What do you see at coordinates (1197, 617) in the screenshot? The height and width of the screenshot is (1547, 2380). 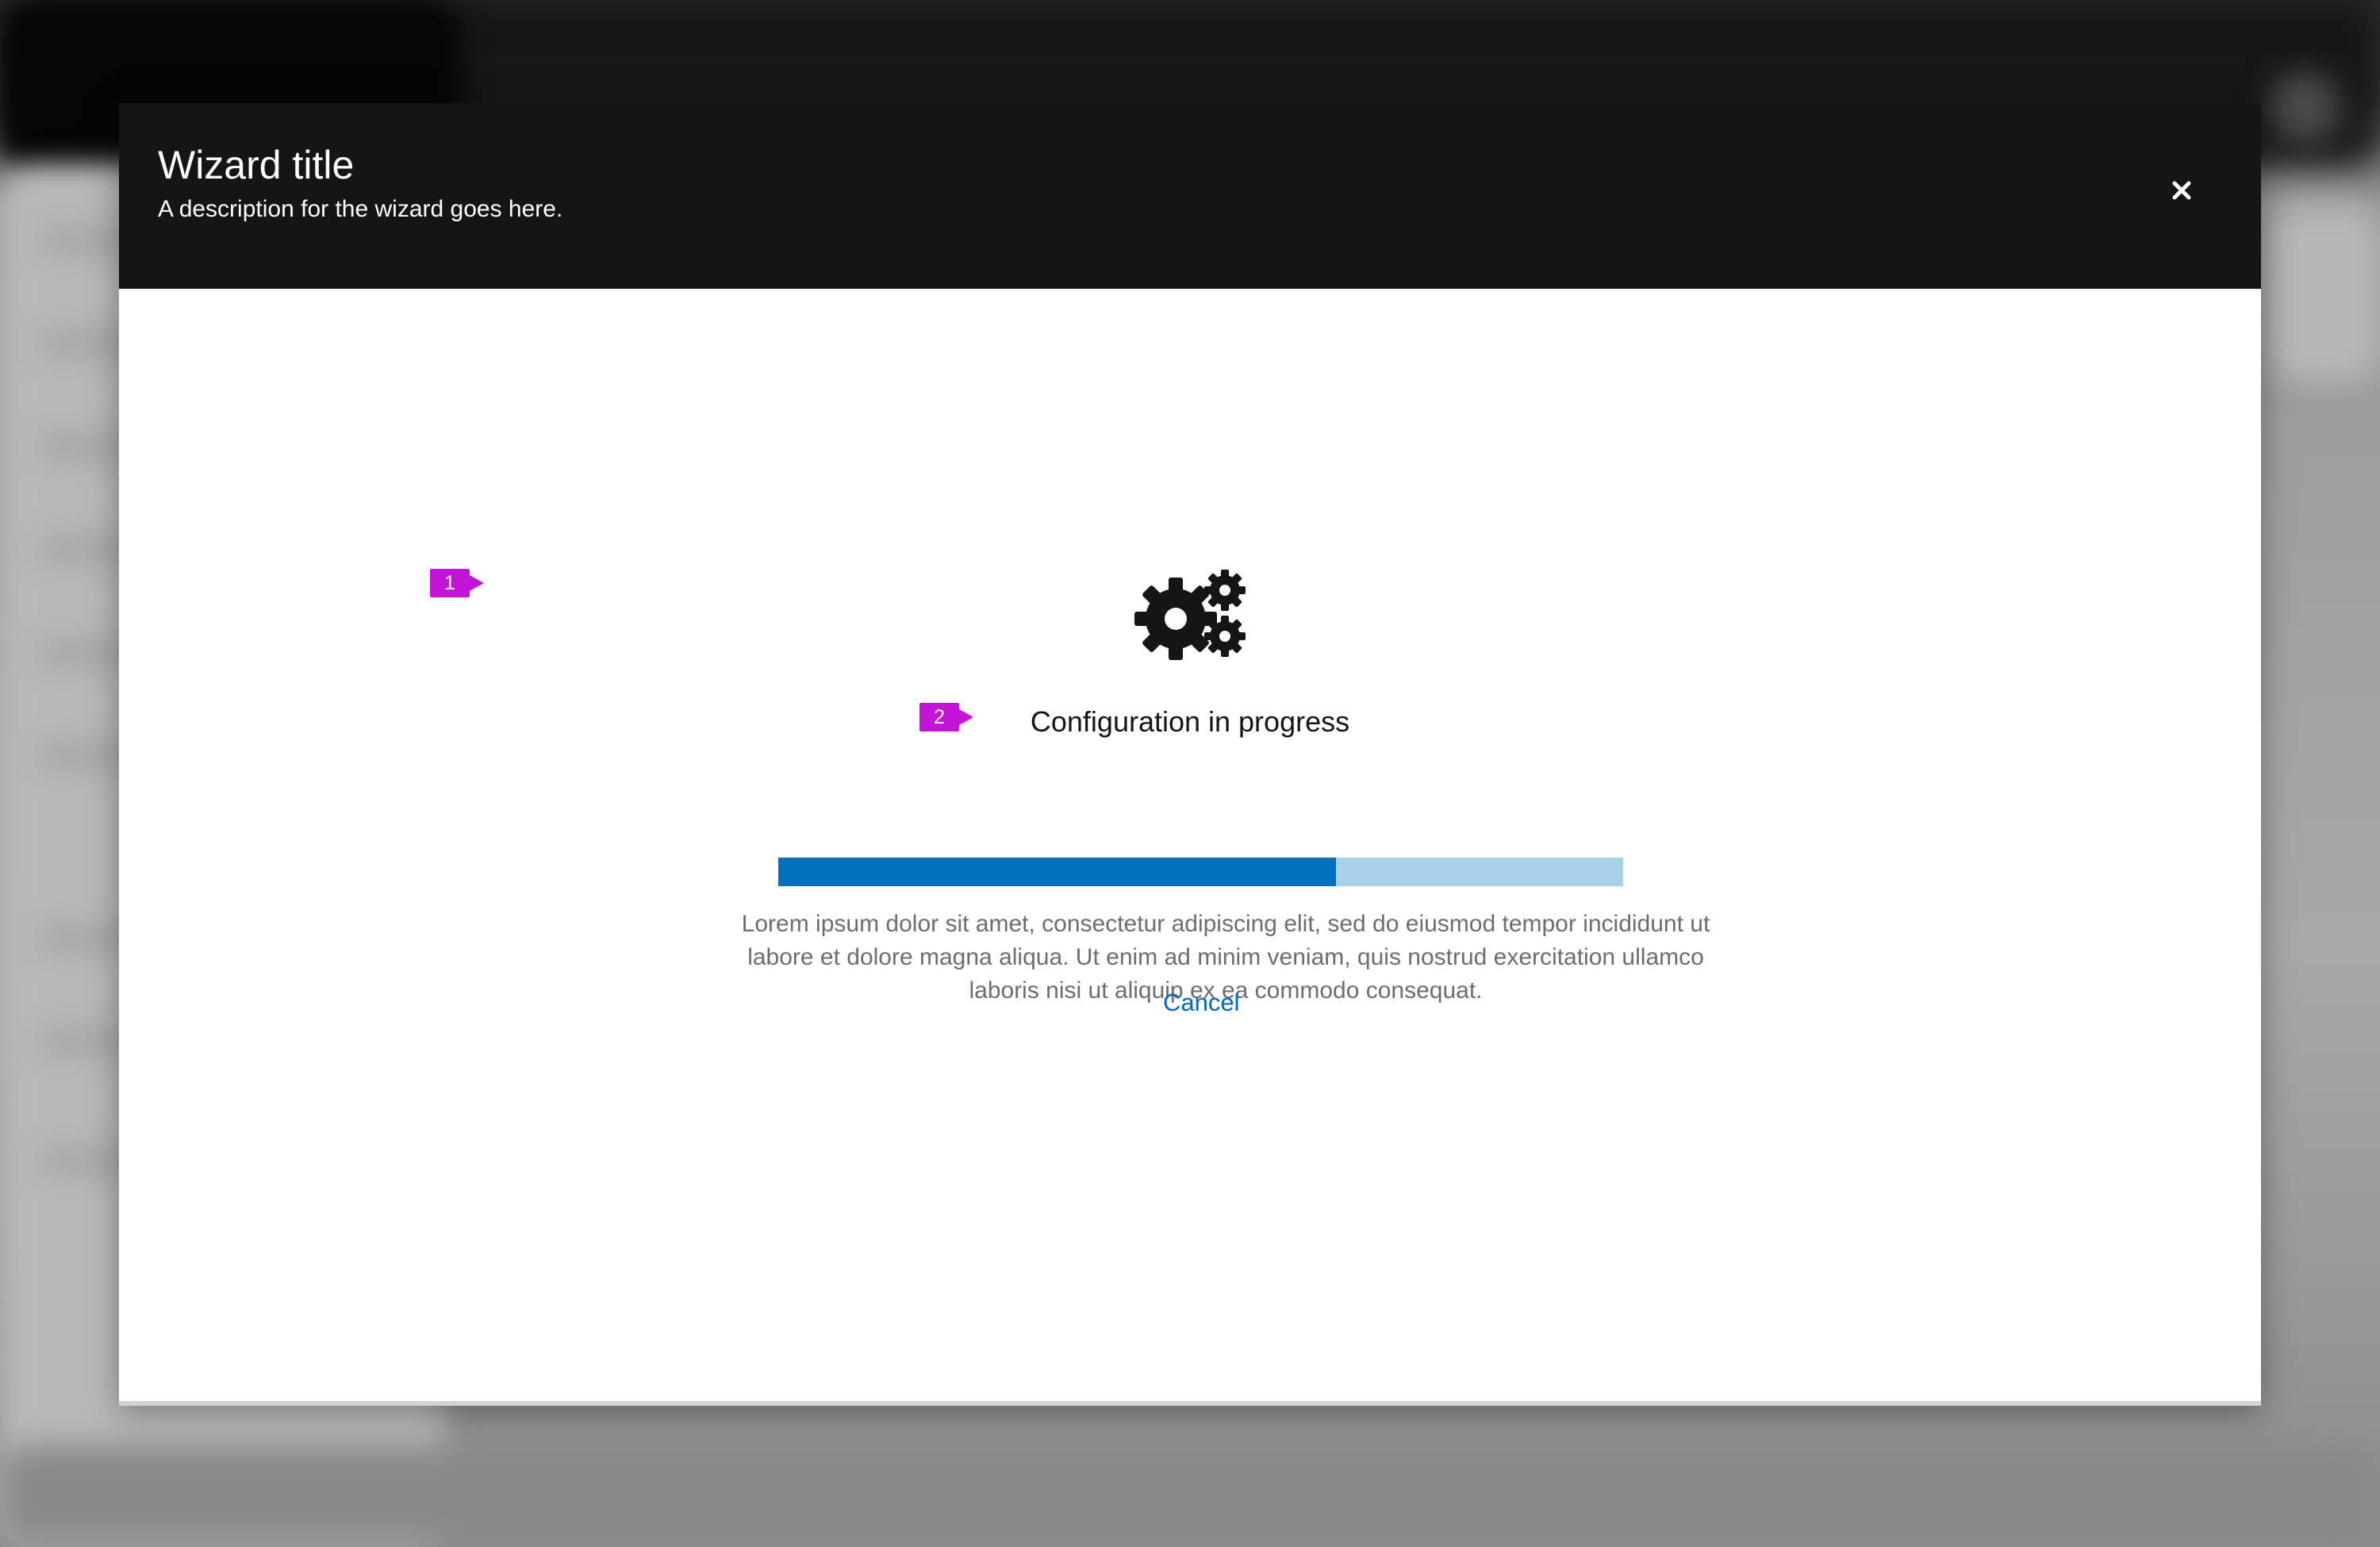 I see `cogs-icon` at bounding box center [1197, 617].